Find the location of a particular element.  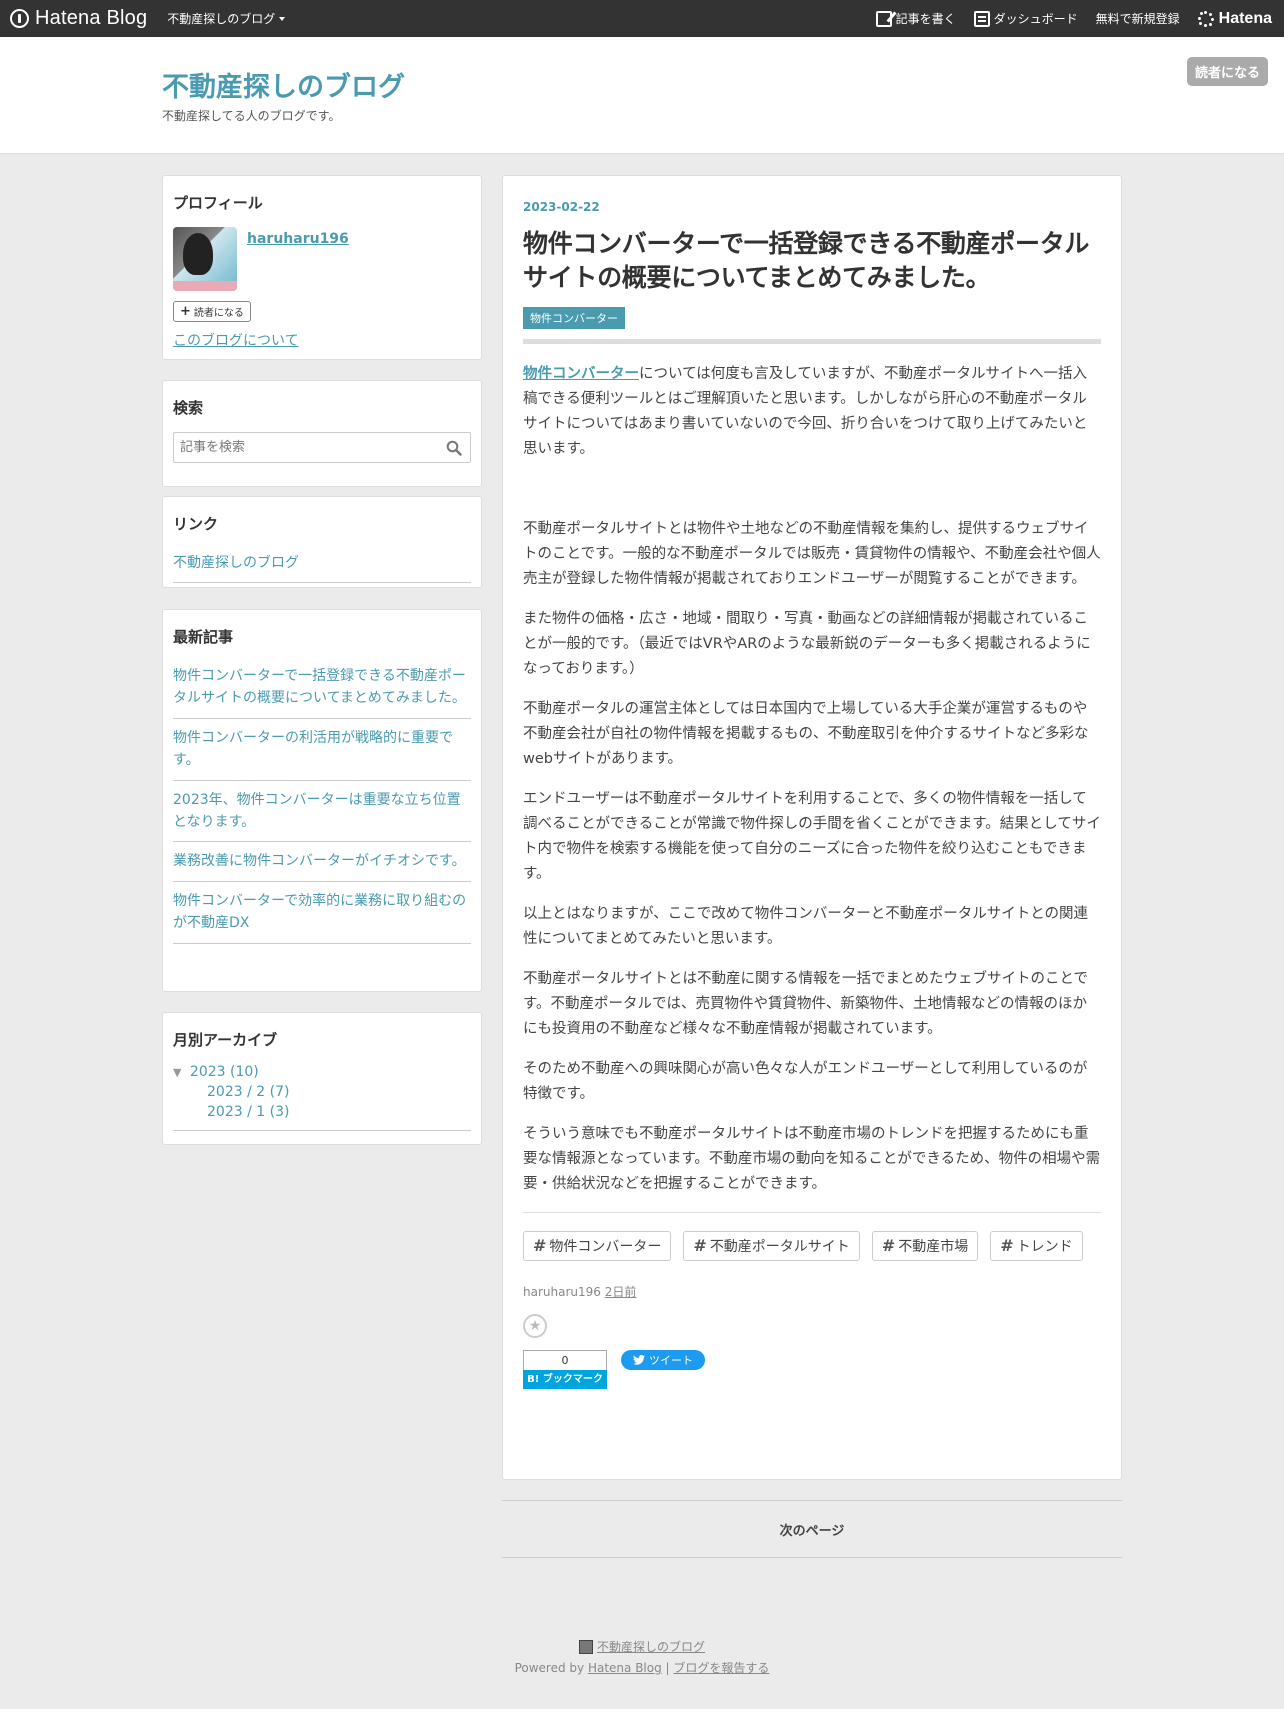

entry-footer: haruharu196 2日前 is located at coordinates (812, 1291).